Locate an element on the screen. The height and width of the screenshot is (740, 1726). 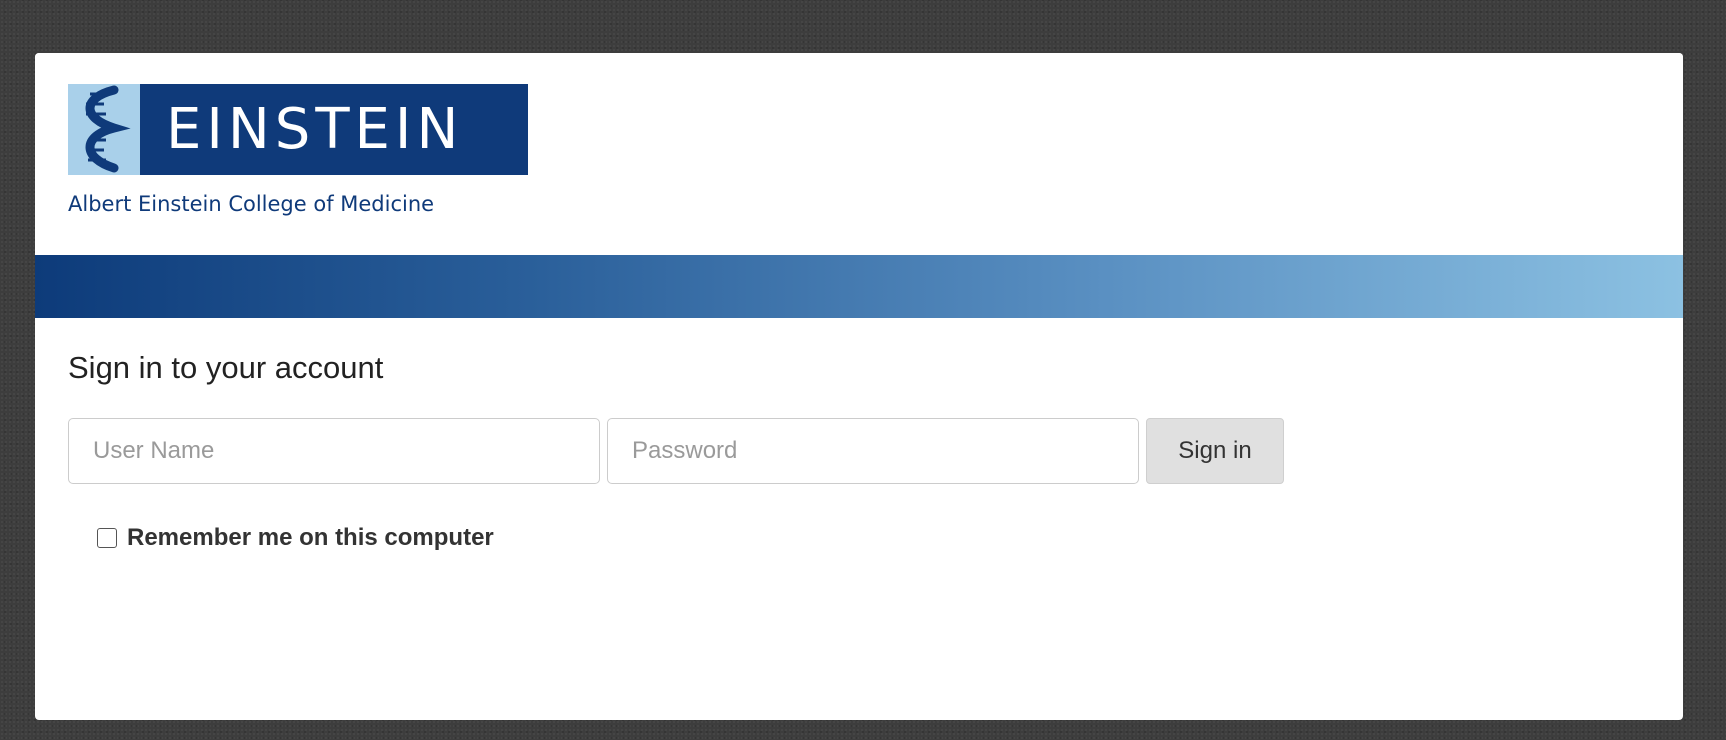
sign-in-button: Sign in is located at coordinates (1215, 451).